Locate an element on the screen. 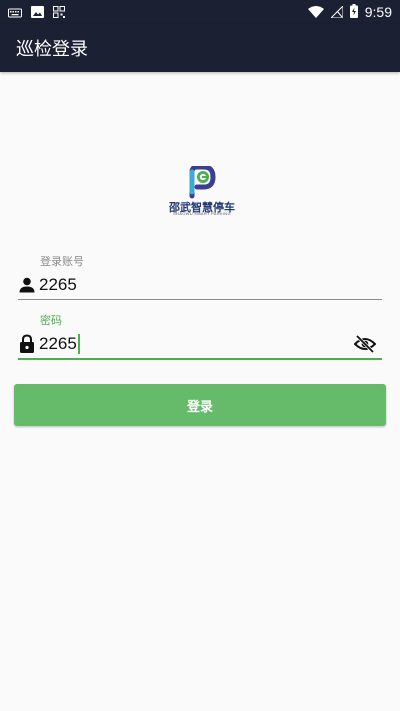 This screenshot has width=400, height=711. app-bar: 巡检登录 is located at coordinates (200, 48).